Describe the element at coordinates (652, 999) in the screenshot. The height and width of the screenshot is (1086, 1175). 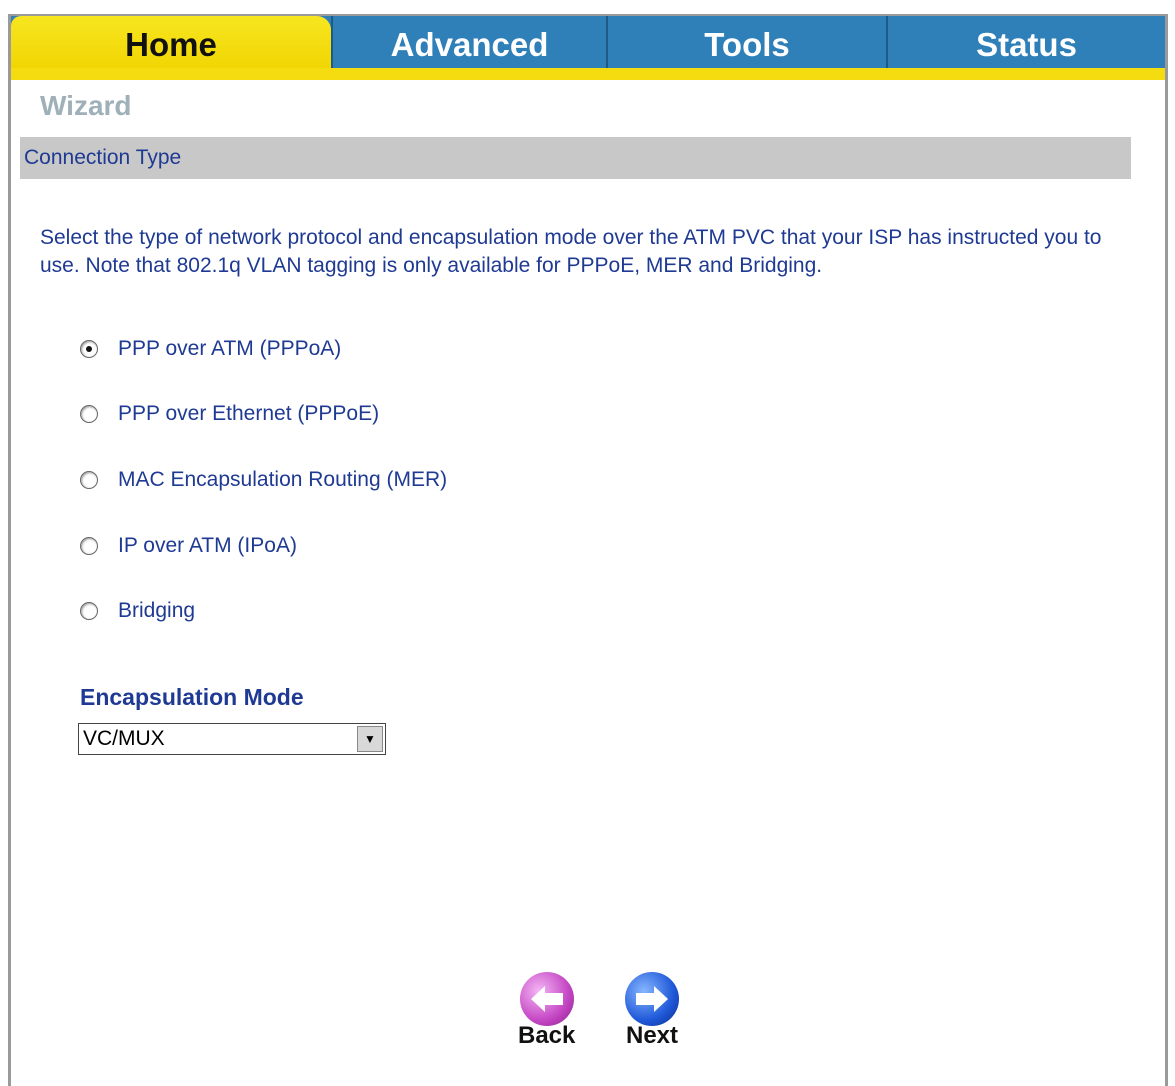
I see `next-arrow-icon` at that location.